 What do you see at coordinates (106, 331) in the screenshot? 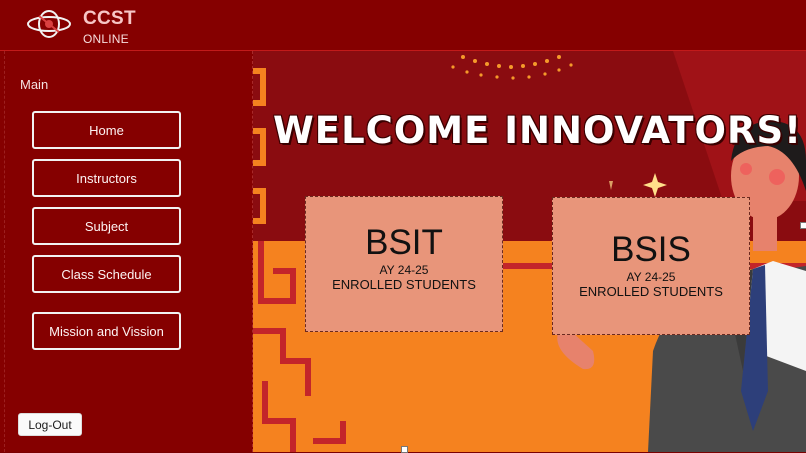
I see `mission-vission-button: Mission and Vission` at bounding box center [106, 331].